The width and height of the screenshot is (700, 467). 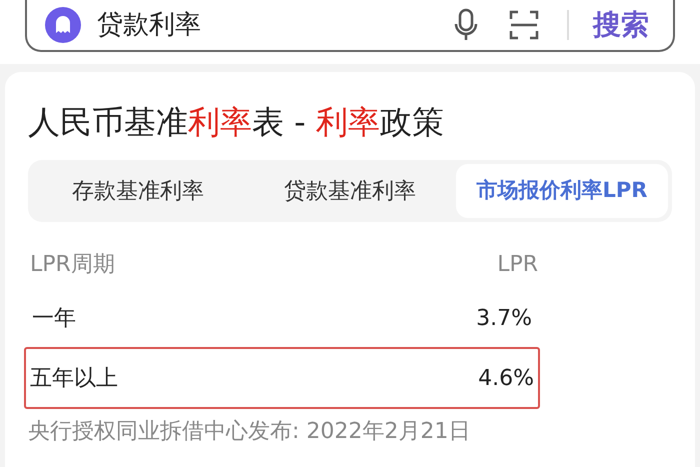 I want to click on search-button: 搜索, so click(x=621, y=25).